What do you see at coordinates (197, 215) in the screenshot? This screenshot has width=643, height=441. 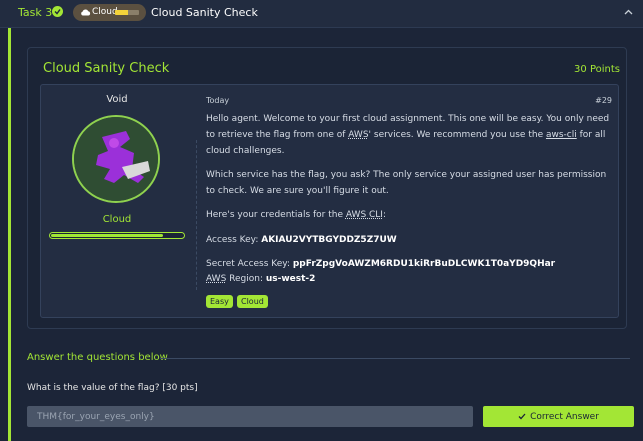 I see `divider` at bounding box center [197, 215].